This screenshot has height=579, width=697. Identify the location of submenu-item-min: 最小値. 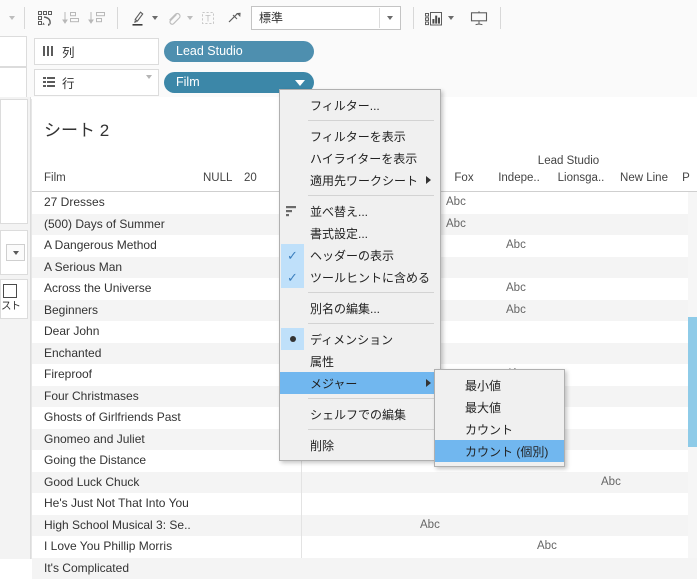
(499, 385).